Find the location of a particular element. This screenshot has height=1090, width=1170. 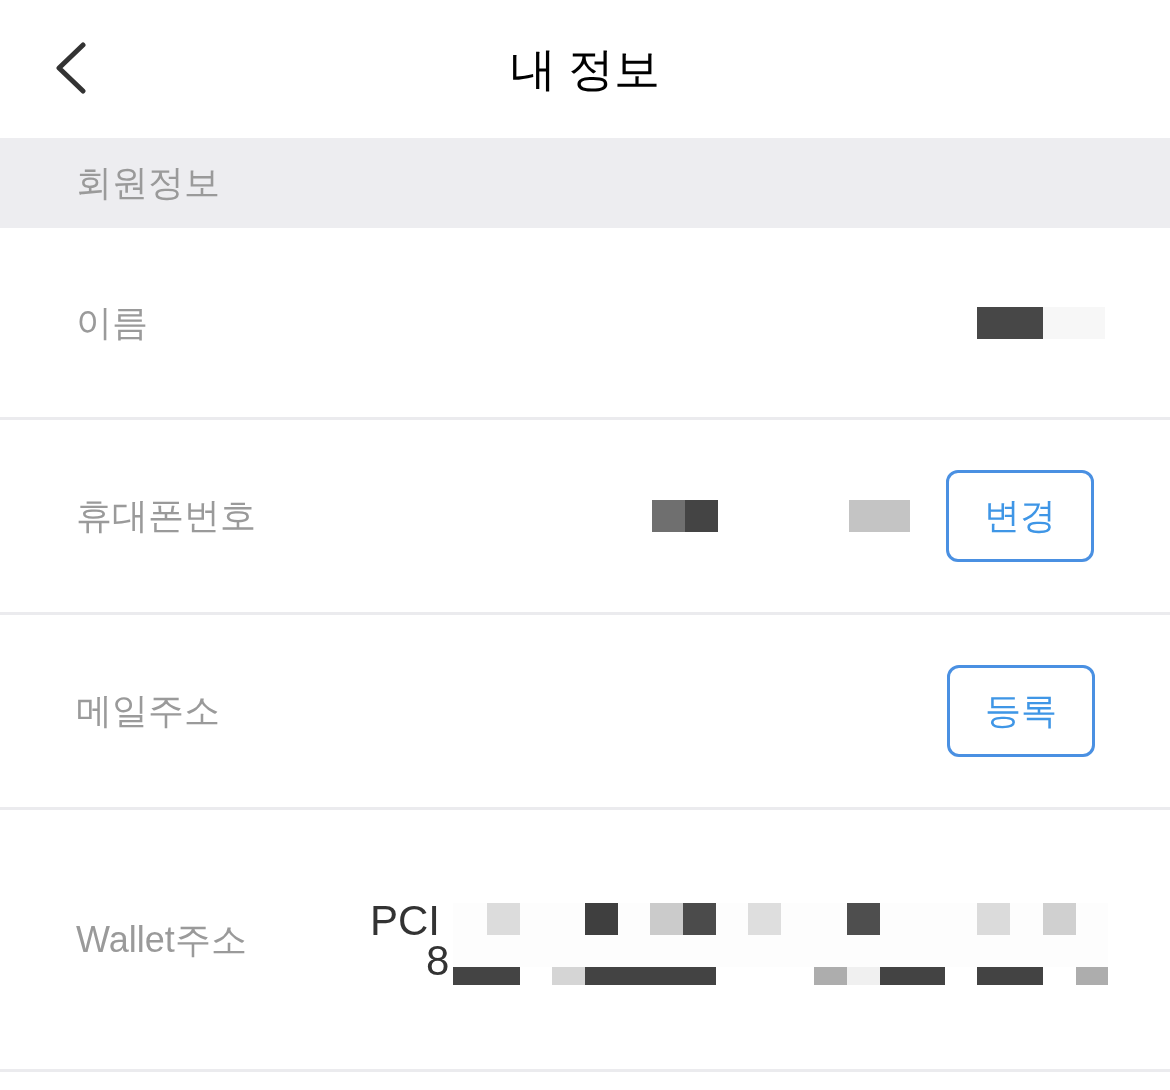

section-title: 회원정보 is located at coordinates (148, 183).